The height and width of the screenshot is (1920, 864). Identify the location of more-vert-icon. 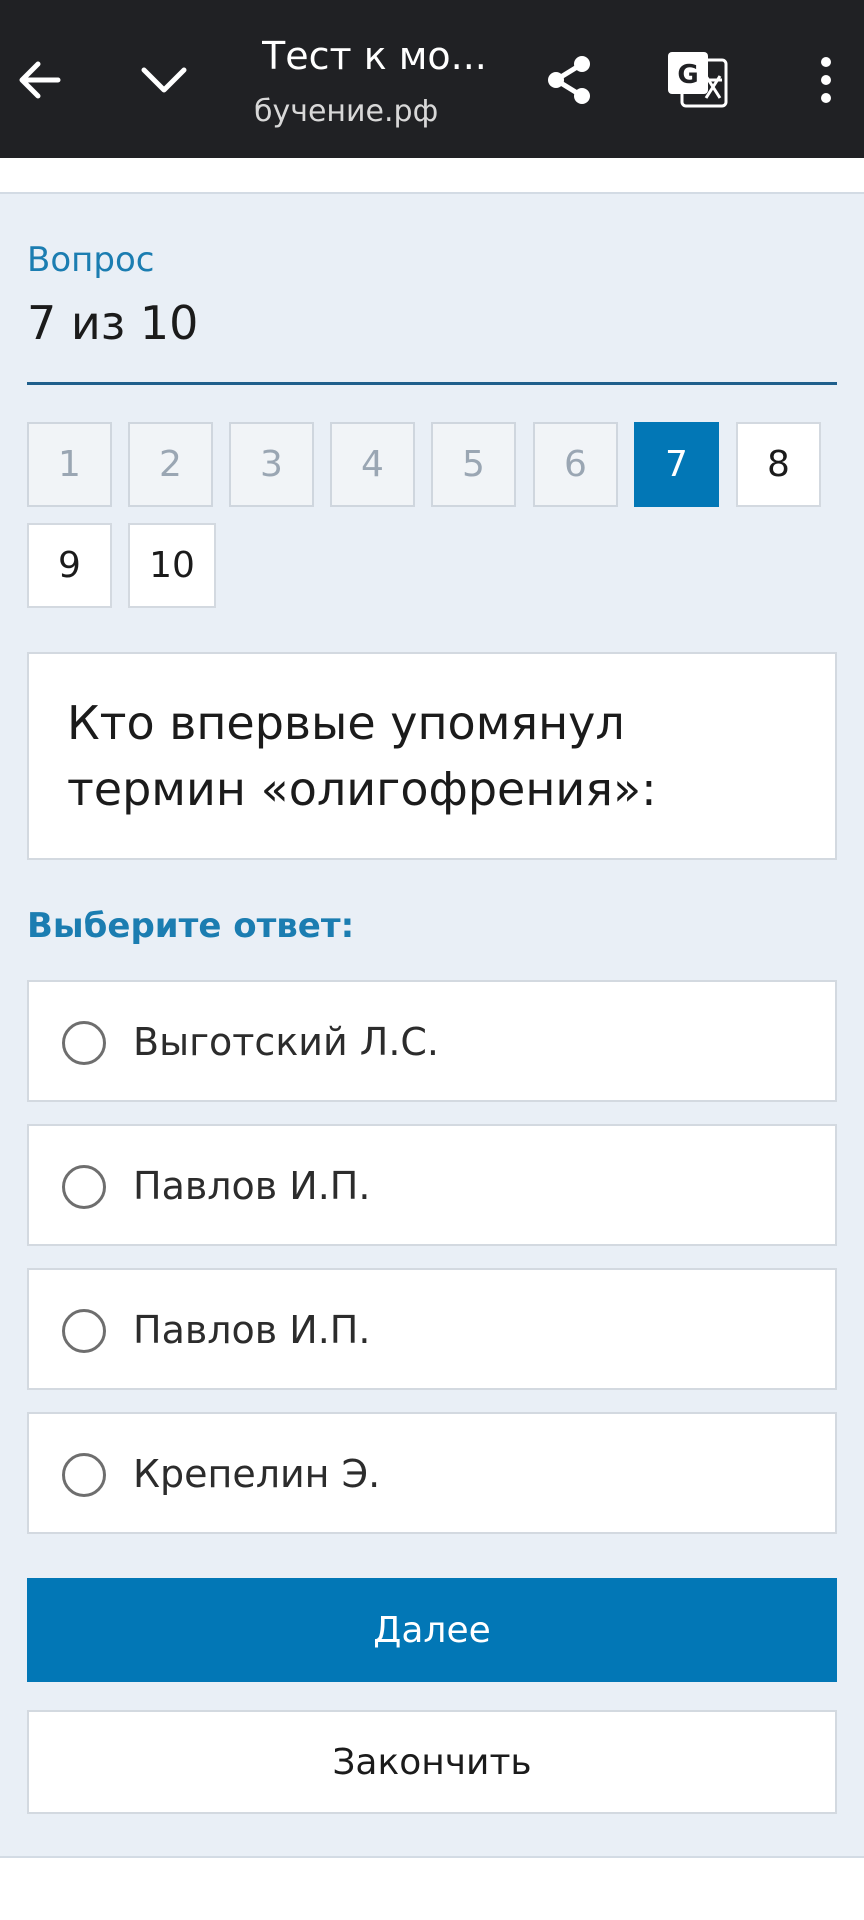
(826, 80).